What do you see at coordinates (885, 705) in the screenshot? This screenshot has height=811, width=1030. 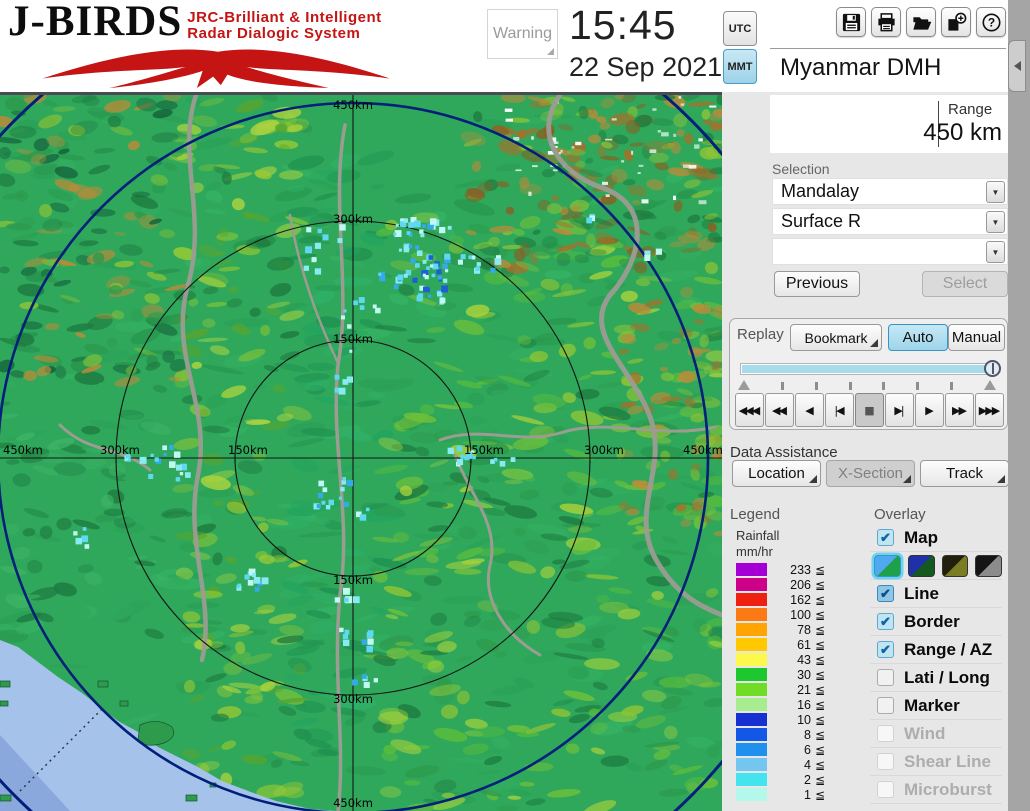 I see `marker-checkbox` at bounding box center [885, 705].